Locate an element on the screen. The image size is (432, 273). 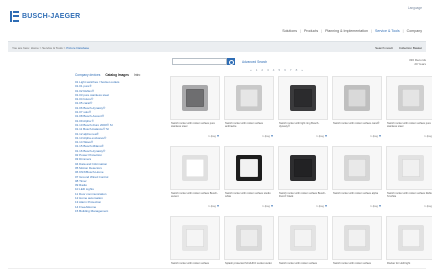
brand-mark-icon is located at coordinates (14, 16).